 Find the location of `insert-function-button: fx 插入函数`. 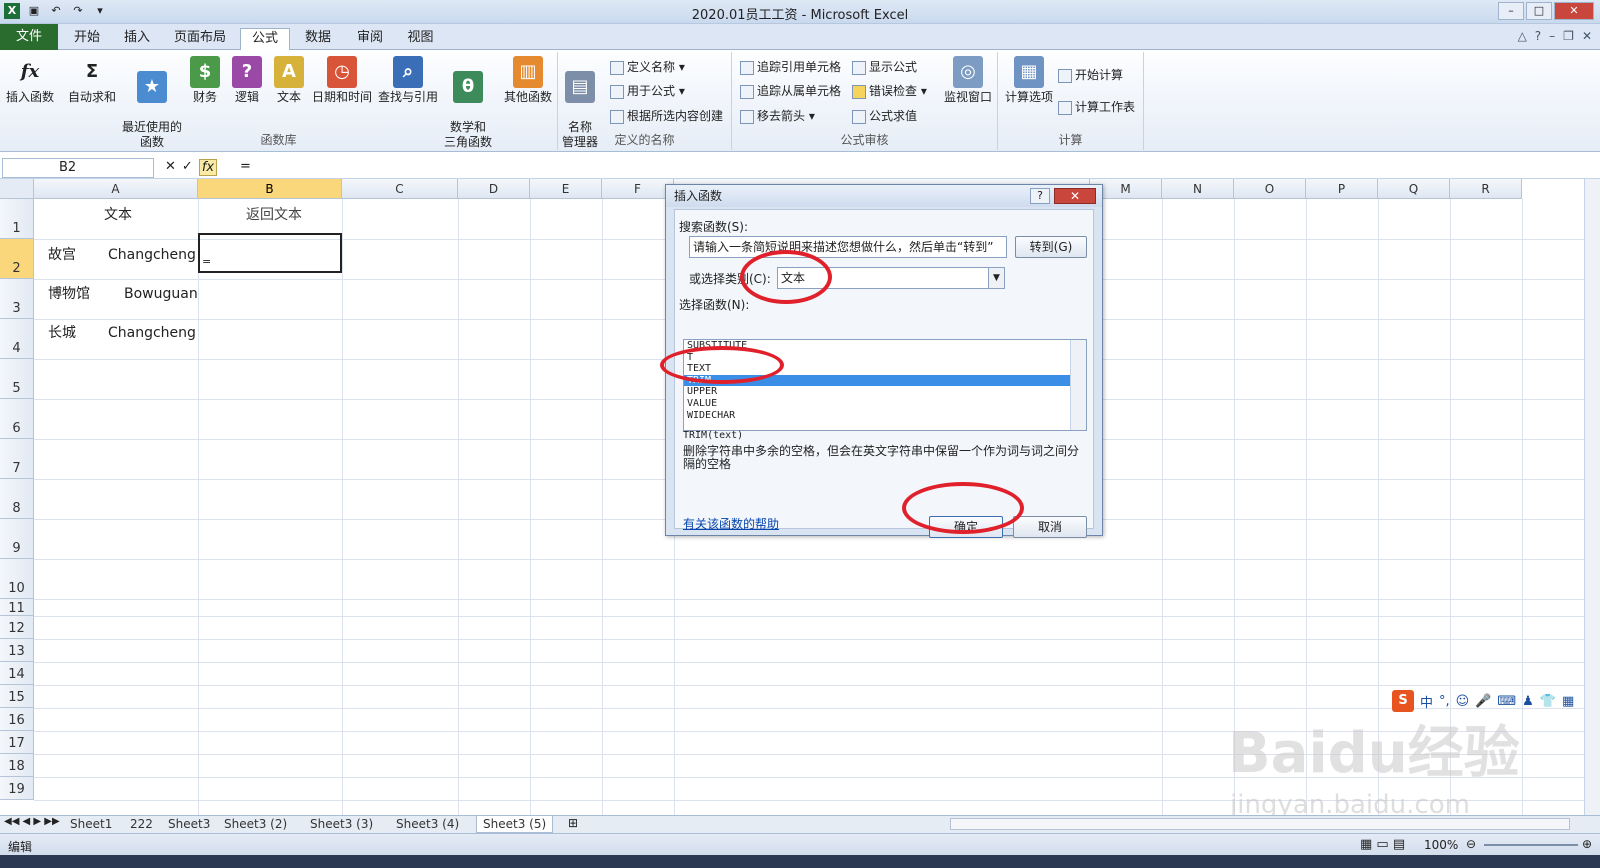

insert-function-button: fx 插入函数 is located at coordinates (30, 79).